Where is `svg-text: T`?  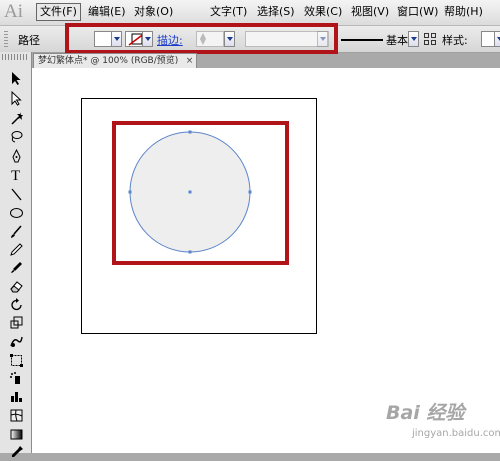 svg-text: T is located at coordinates (15, 175).